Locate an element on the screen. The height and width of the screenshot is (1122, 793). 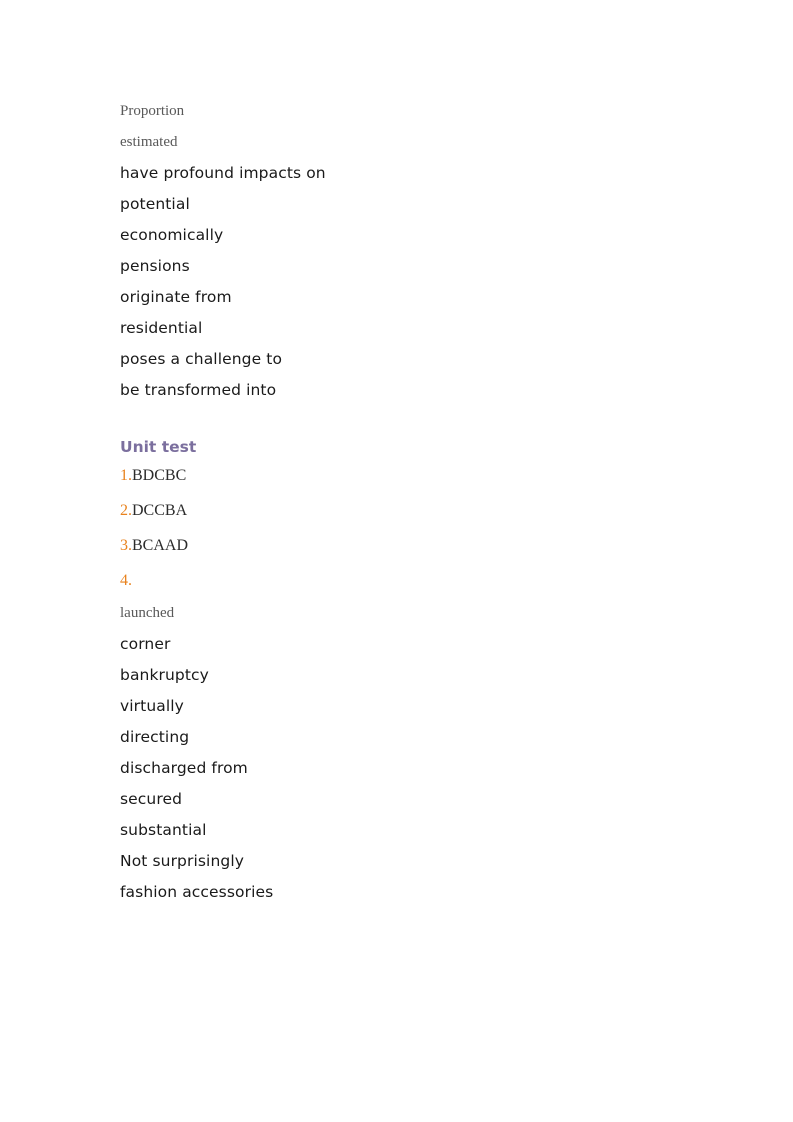
vocab-entry: pensions is located at coordinates (155, 266).